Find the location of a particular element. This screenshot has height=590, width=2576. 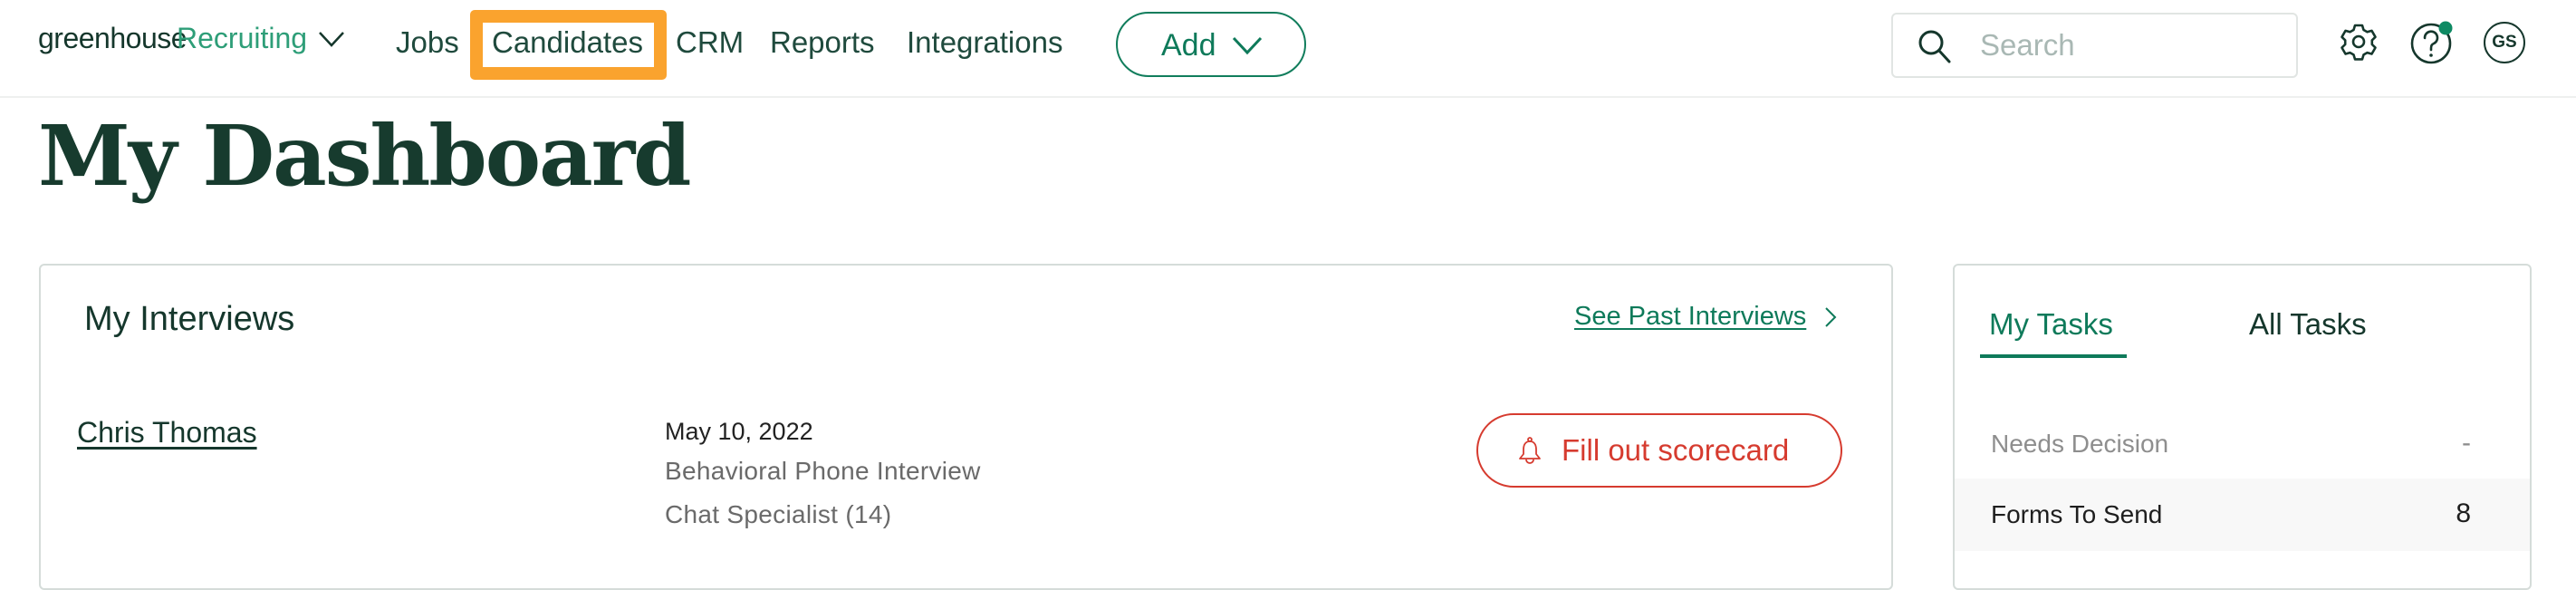

nav-integrations: Integrations is located at coordinates (984, 43).